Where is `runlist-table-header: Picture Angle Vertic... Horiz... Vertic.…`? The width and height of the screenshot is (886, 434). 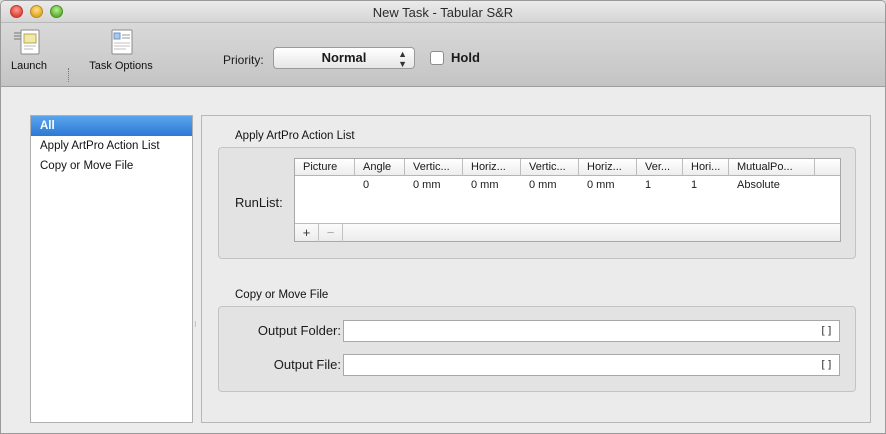
runlist-table-header: Picture Angle Vertic... Horiz... Vertic.… is located at coordinates (567, 167).